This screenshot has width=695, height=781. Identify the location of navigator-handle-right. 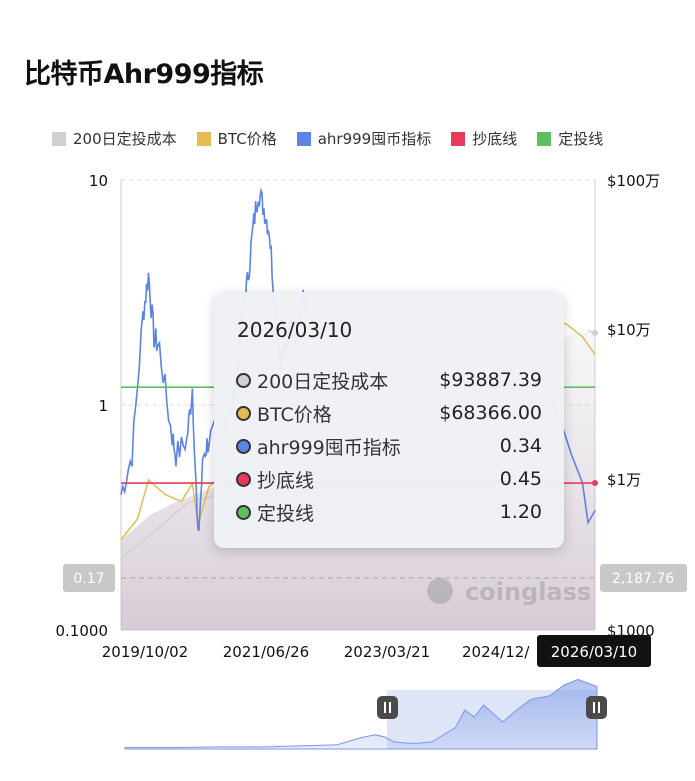
(596, 707).